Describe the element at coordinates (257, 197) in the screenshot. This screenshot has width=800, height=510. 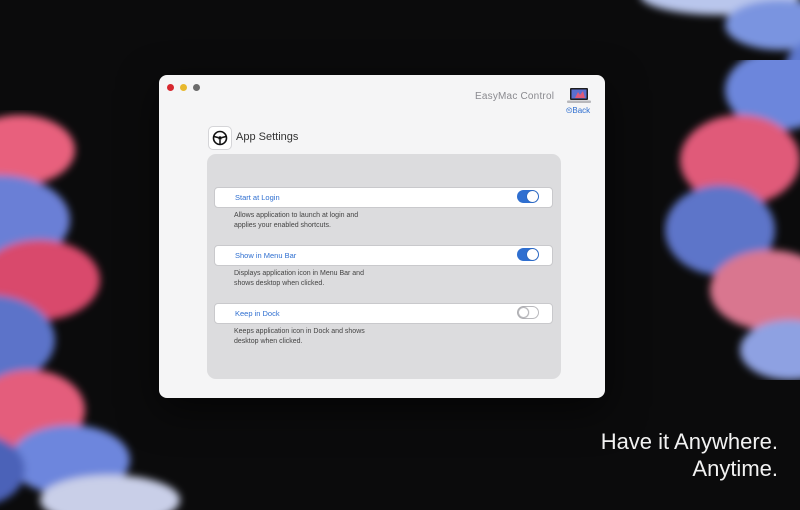
I see `setting-label: Start at Login` at that location.